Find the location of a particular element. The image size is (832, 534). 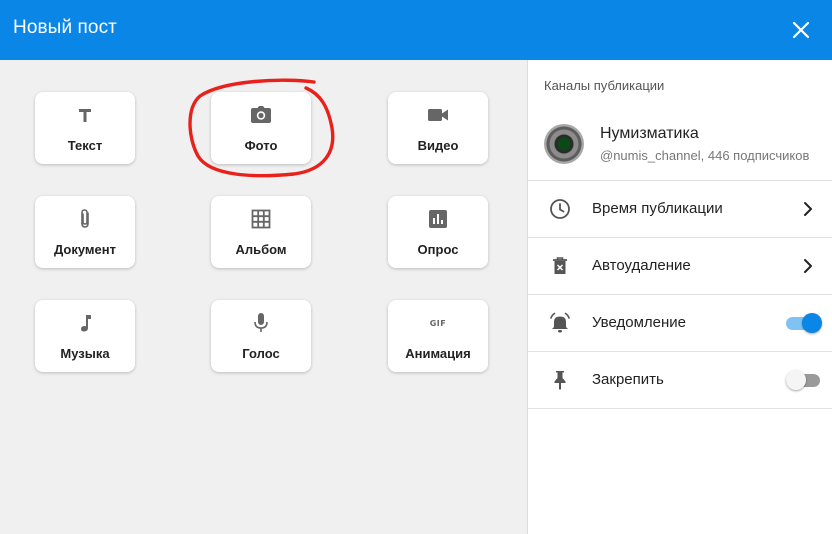

section-title: Каналы публикации is located at coordinates (604, 85).